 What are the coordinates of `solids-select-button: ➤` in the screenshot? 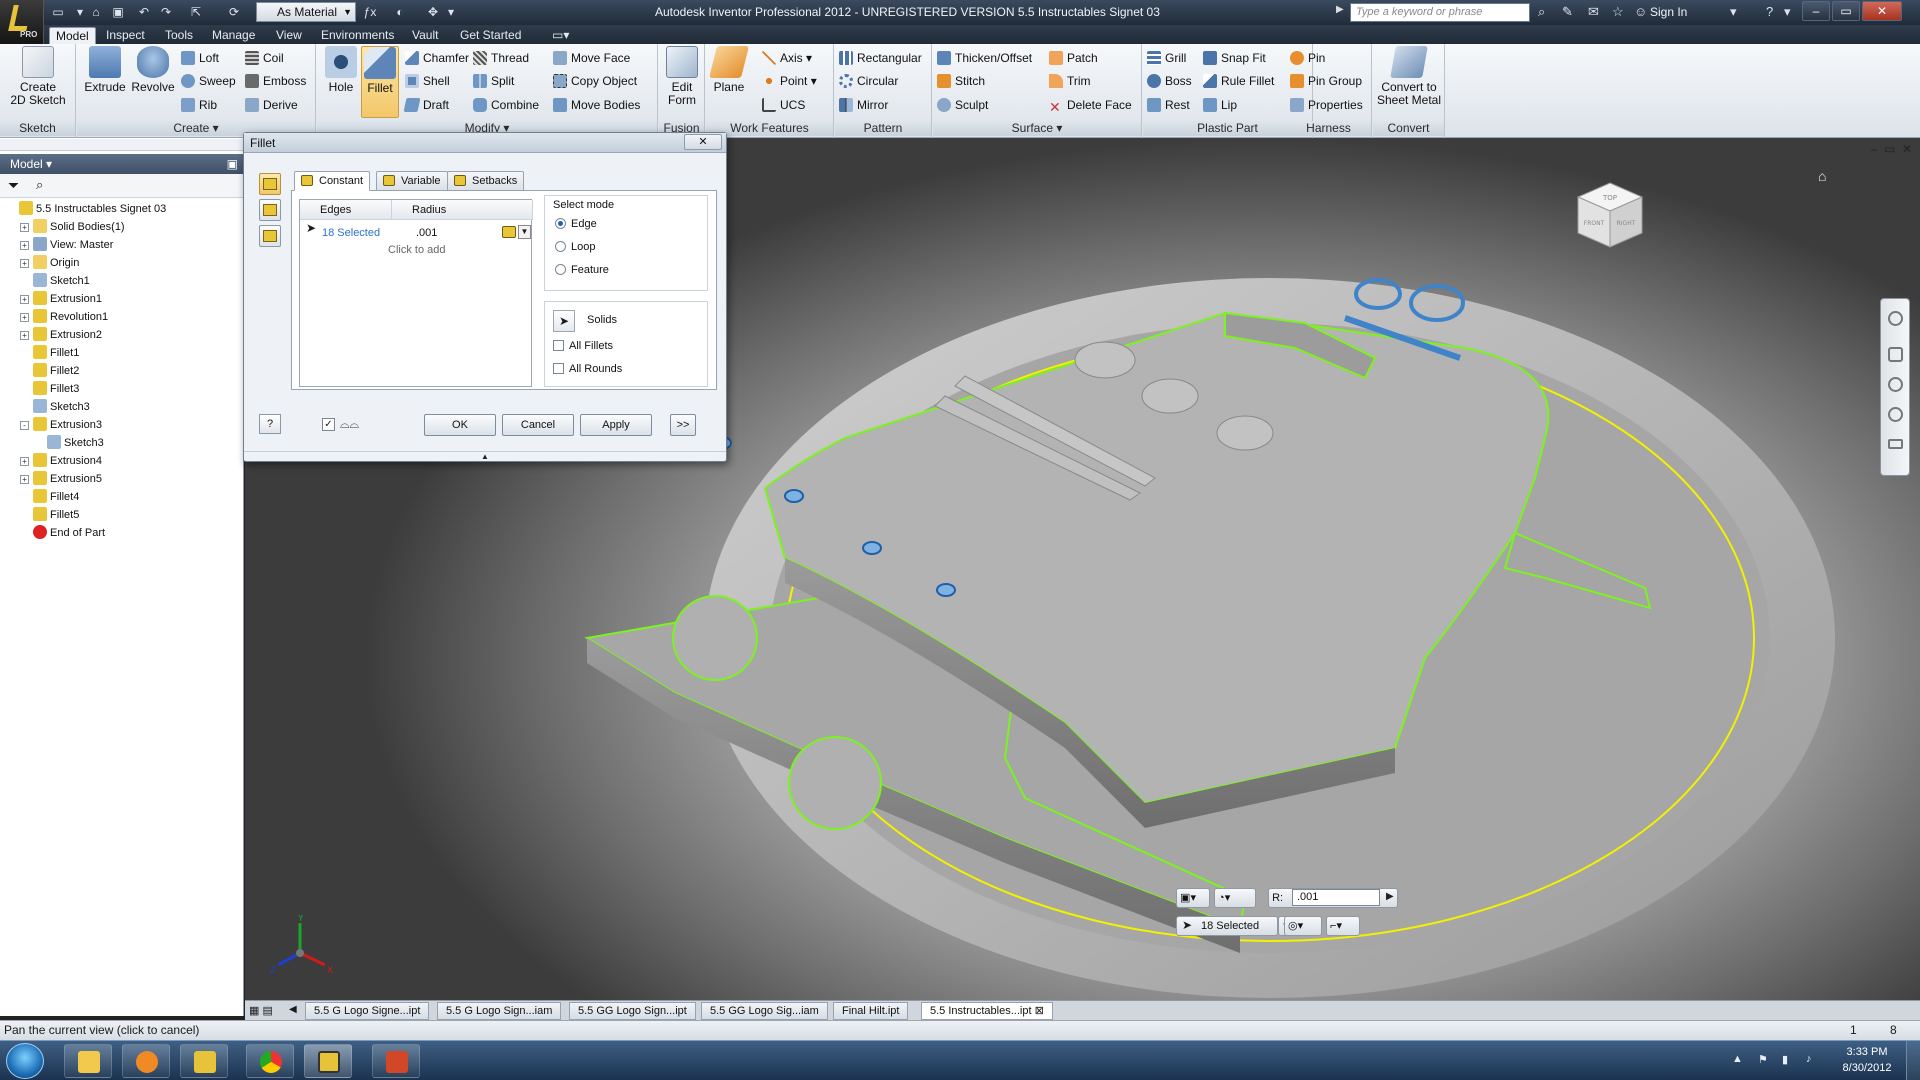 It's located at (564, 321).